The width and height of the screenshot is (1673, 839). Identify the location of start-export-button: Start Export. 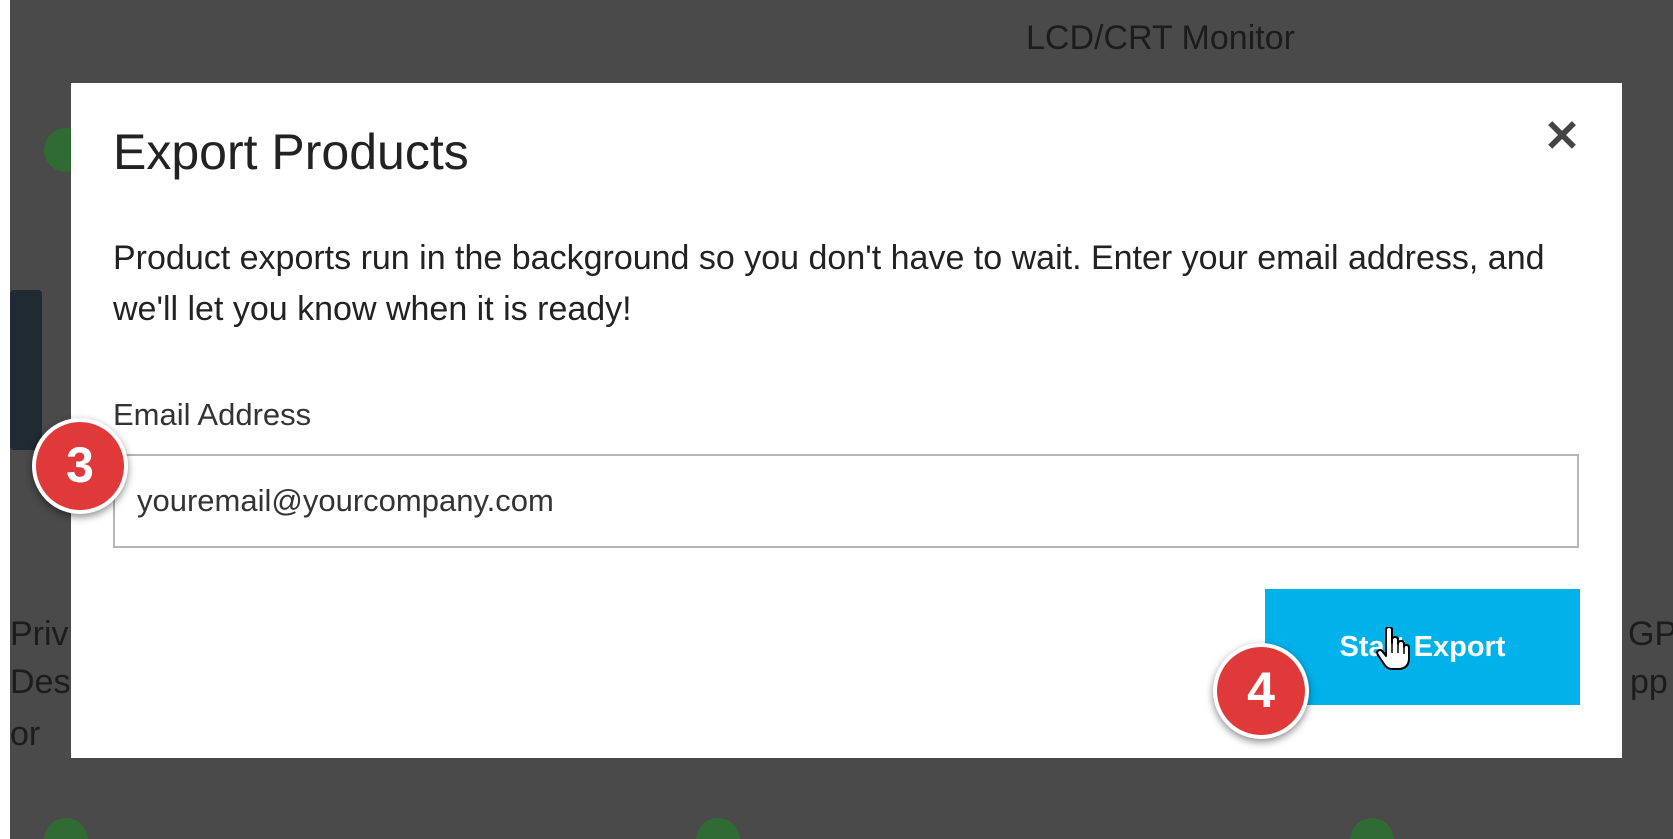
(1422, 647).